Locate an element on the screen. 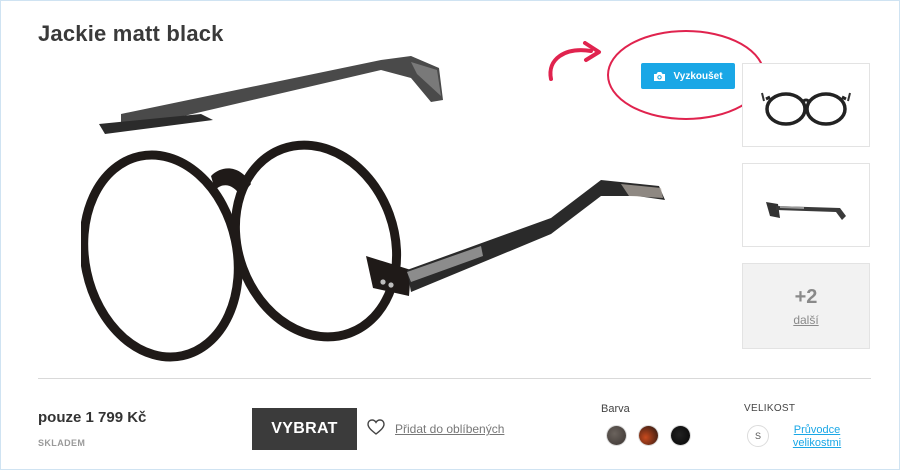 This screenshot has height=470, width=900. glasses-side-image is located at coordinates (806, 211).